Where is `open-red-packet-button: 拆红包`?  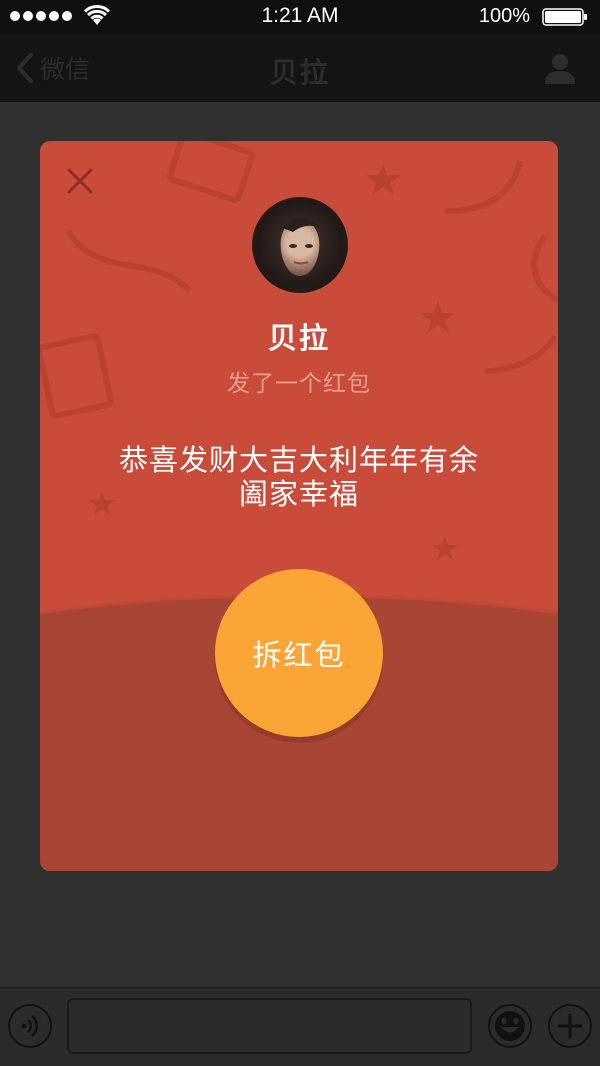
open-red-packet-button: 拆红包 is located at coordinates (299, 653).